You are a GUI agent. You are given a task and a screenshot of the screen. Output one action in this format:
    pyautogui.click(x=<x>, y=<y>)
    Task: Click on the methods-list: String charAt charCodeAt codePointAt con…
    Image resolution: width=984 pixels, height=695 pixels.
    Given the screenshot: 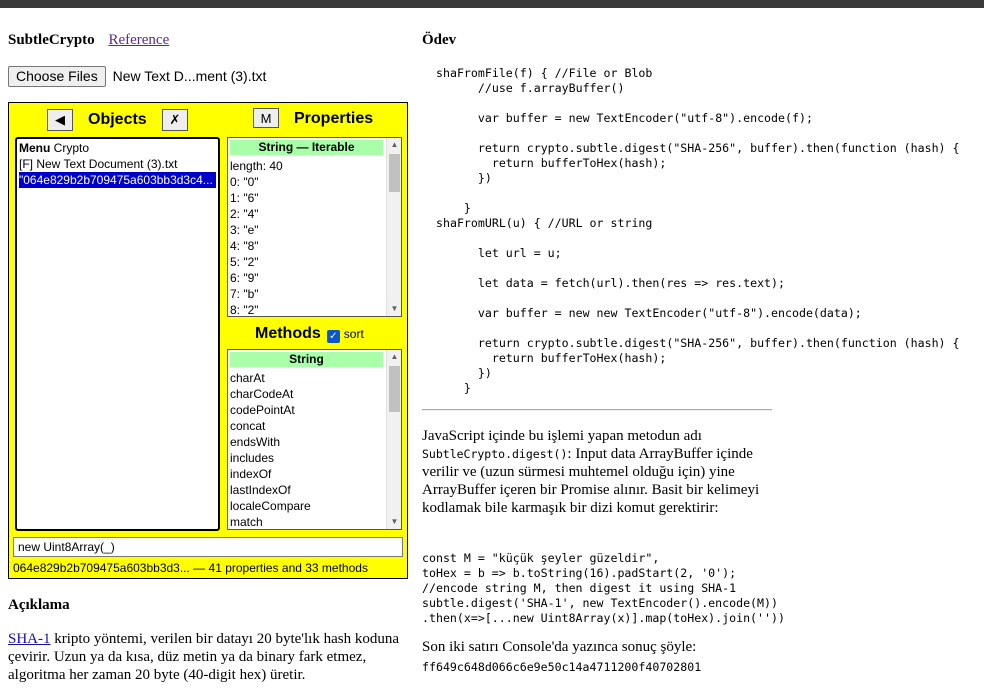 What is the action you would take?
    pyautogui.click(x=314, y=439)
    